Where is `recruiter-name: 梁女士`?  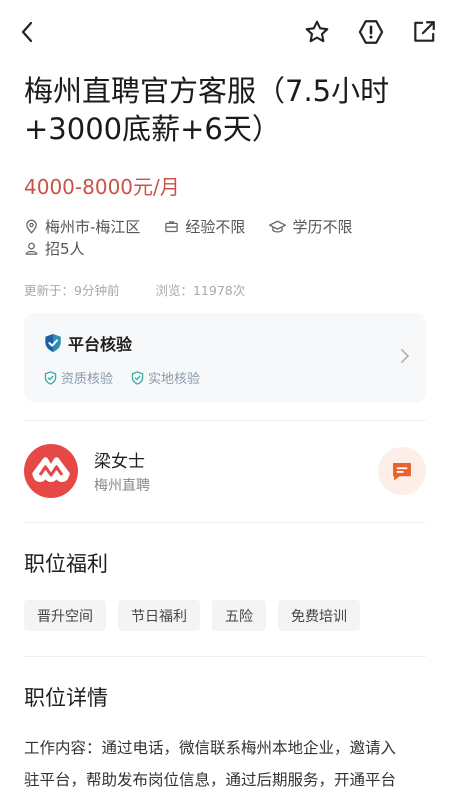
recruiter-name: 梁女士 is located at coordinates (119, 462).